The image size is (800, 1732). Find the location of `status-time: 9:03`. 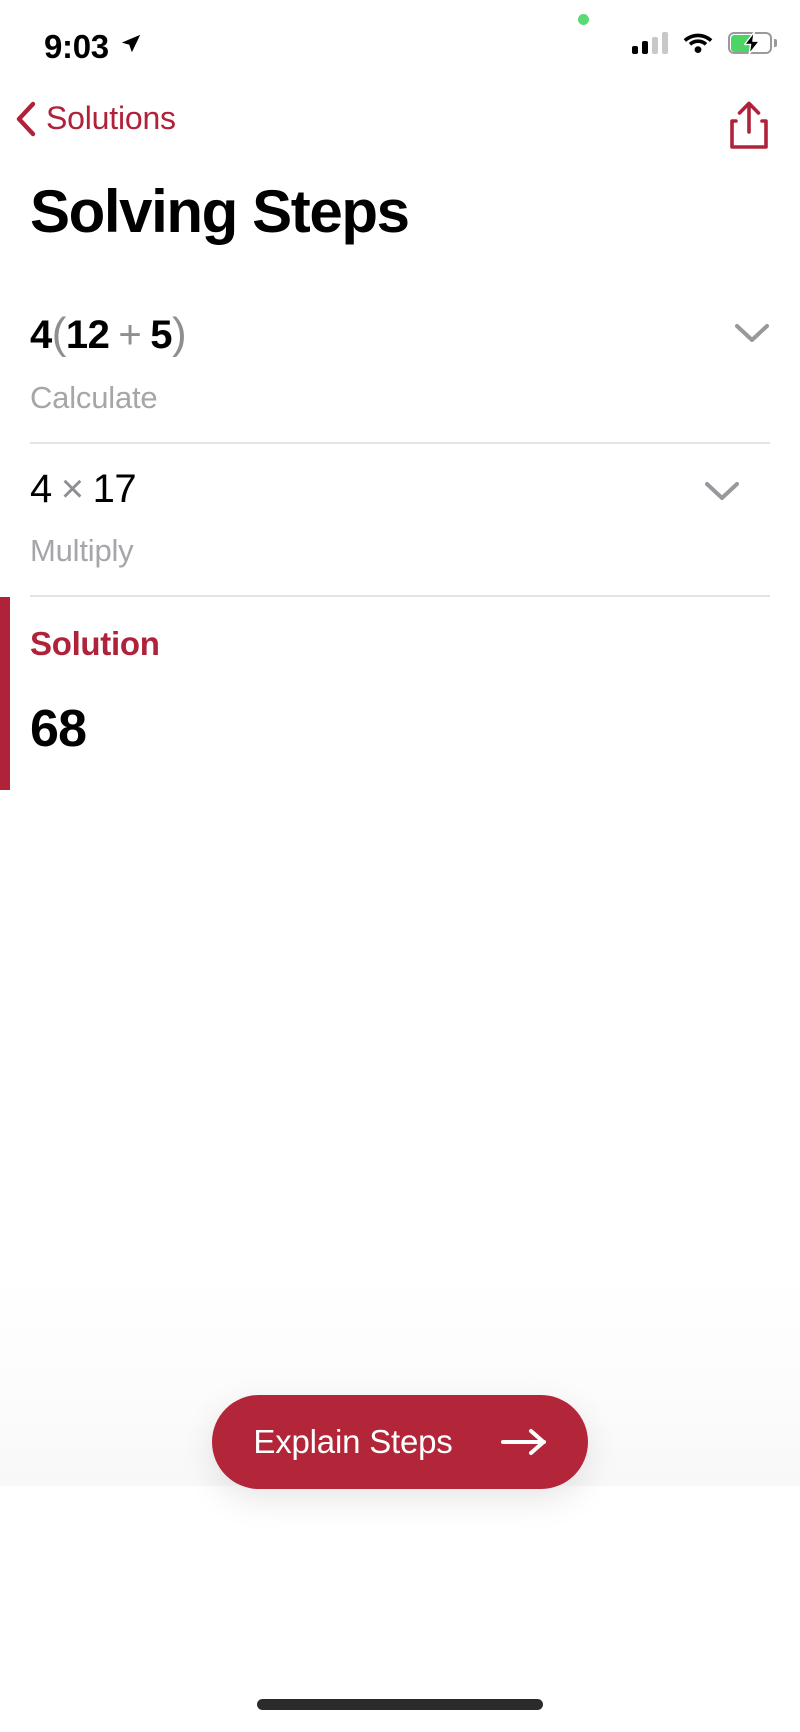

status-time: 9:03 is located at coordinates (76, 46).